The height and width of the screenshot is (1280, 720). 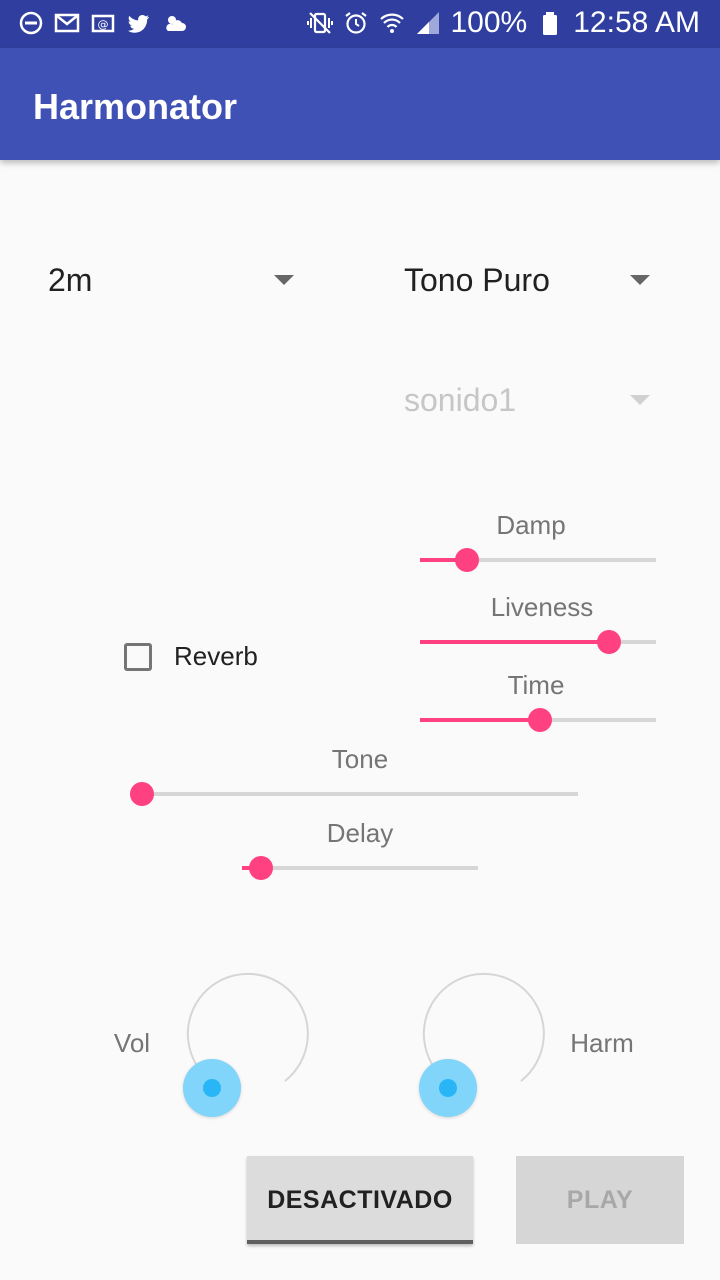 What do you see at coordinates (360, 104) in the screenshot?
I see `app-bar: Harmonator` at bounding box center [360, 104].